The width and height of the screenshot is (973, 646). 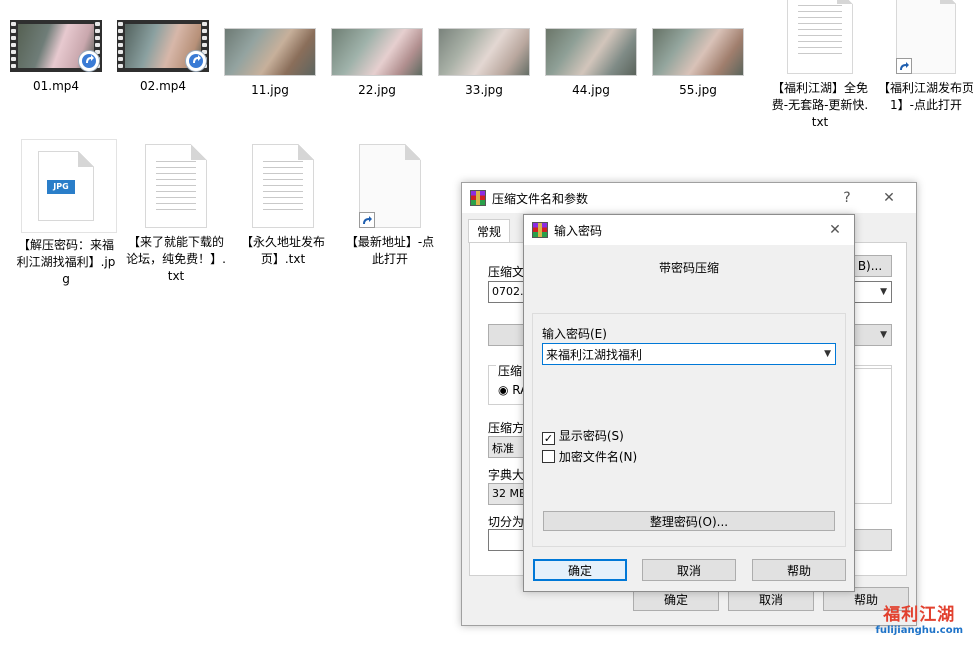 What do you see at coordinates (578, 230) in the screenshot?
I see `dialog-title: 输入密码` at bounding box center [578, 230].